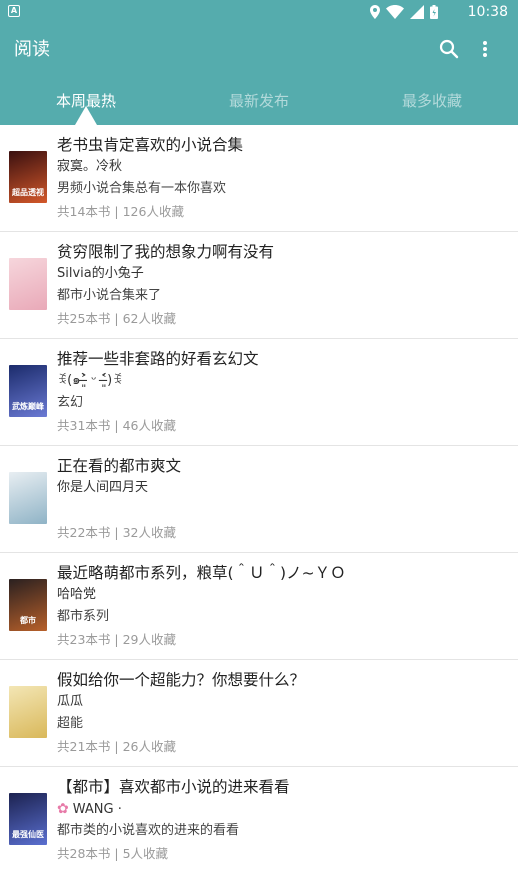 This screenshot has width=518, height=870. I want to click on list-author: 瓜瓜, so click(70, 701).